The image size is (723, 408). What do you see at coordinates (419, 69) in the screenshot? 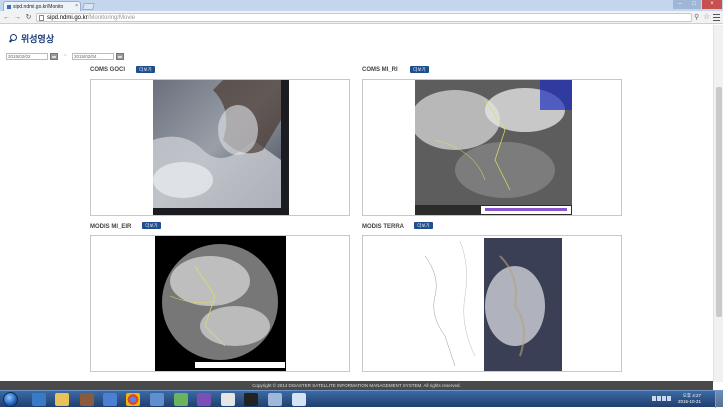
I see `more-button-coms-mi-ri: 더보기` at bounding box center [419, 69].